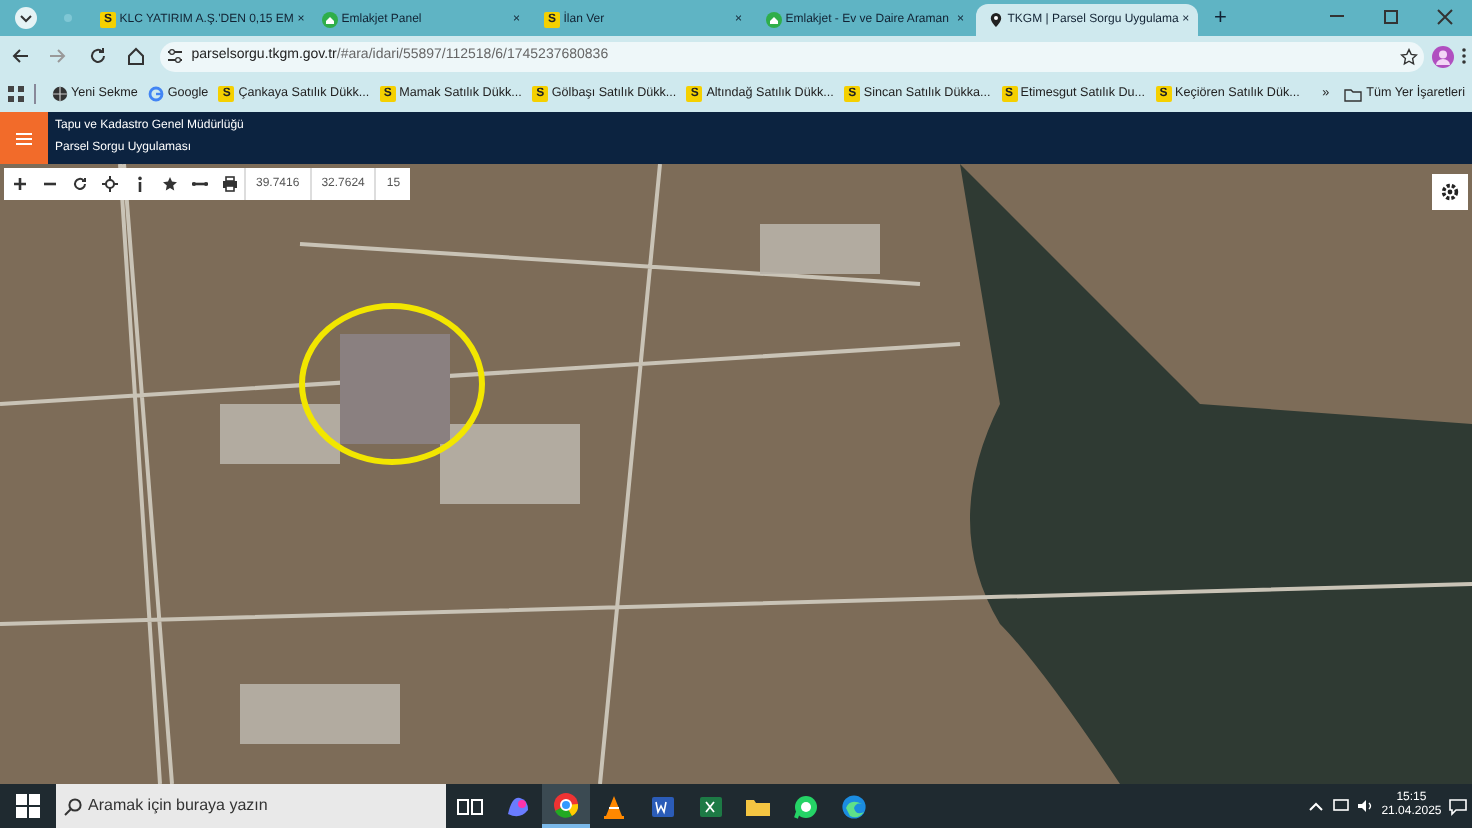  I want to click on globe-icon, so click(59, 94).